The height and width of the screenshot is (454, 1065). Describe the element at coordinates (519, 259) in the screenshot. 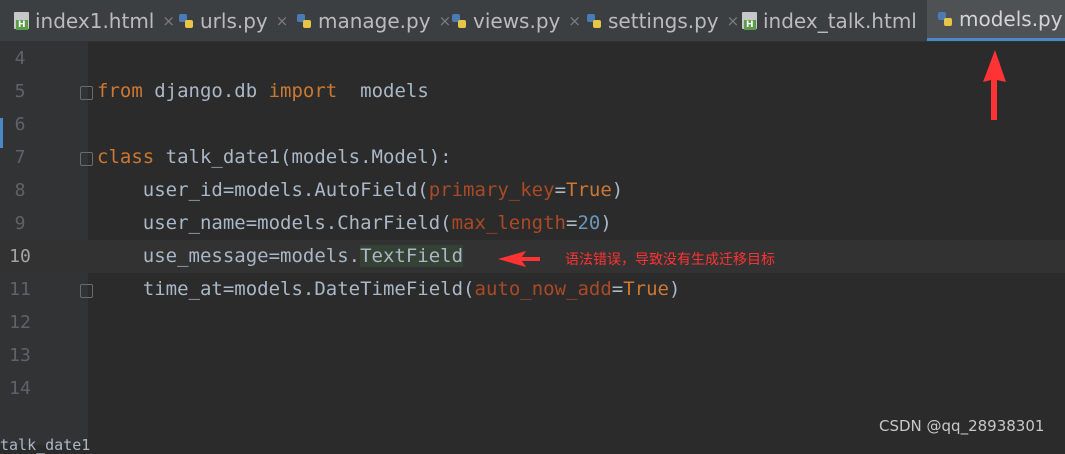

I see `arrow-left-icon` at that location.